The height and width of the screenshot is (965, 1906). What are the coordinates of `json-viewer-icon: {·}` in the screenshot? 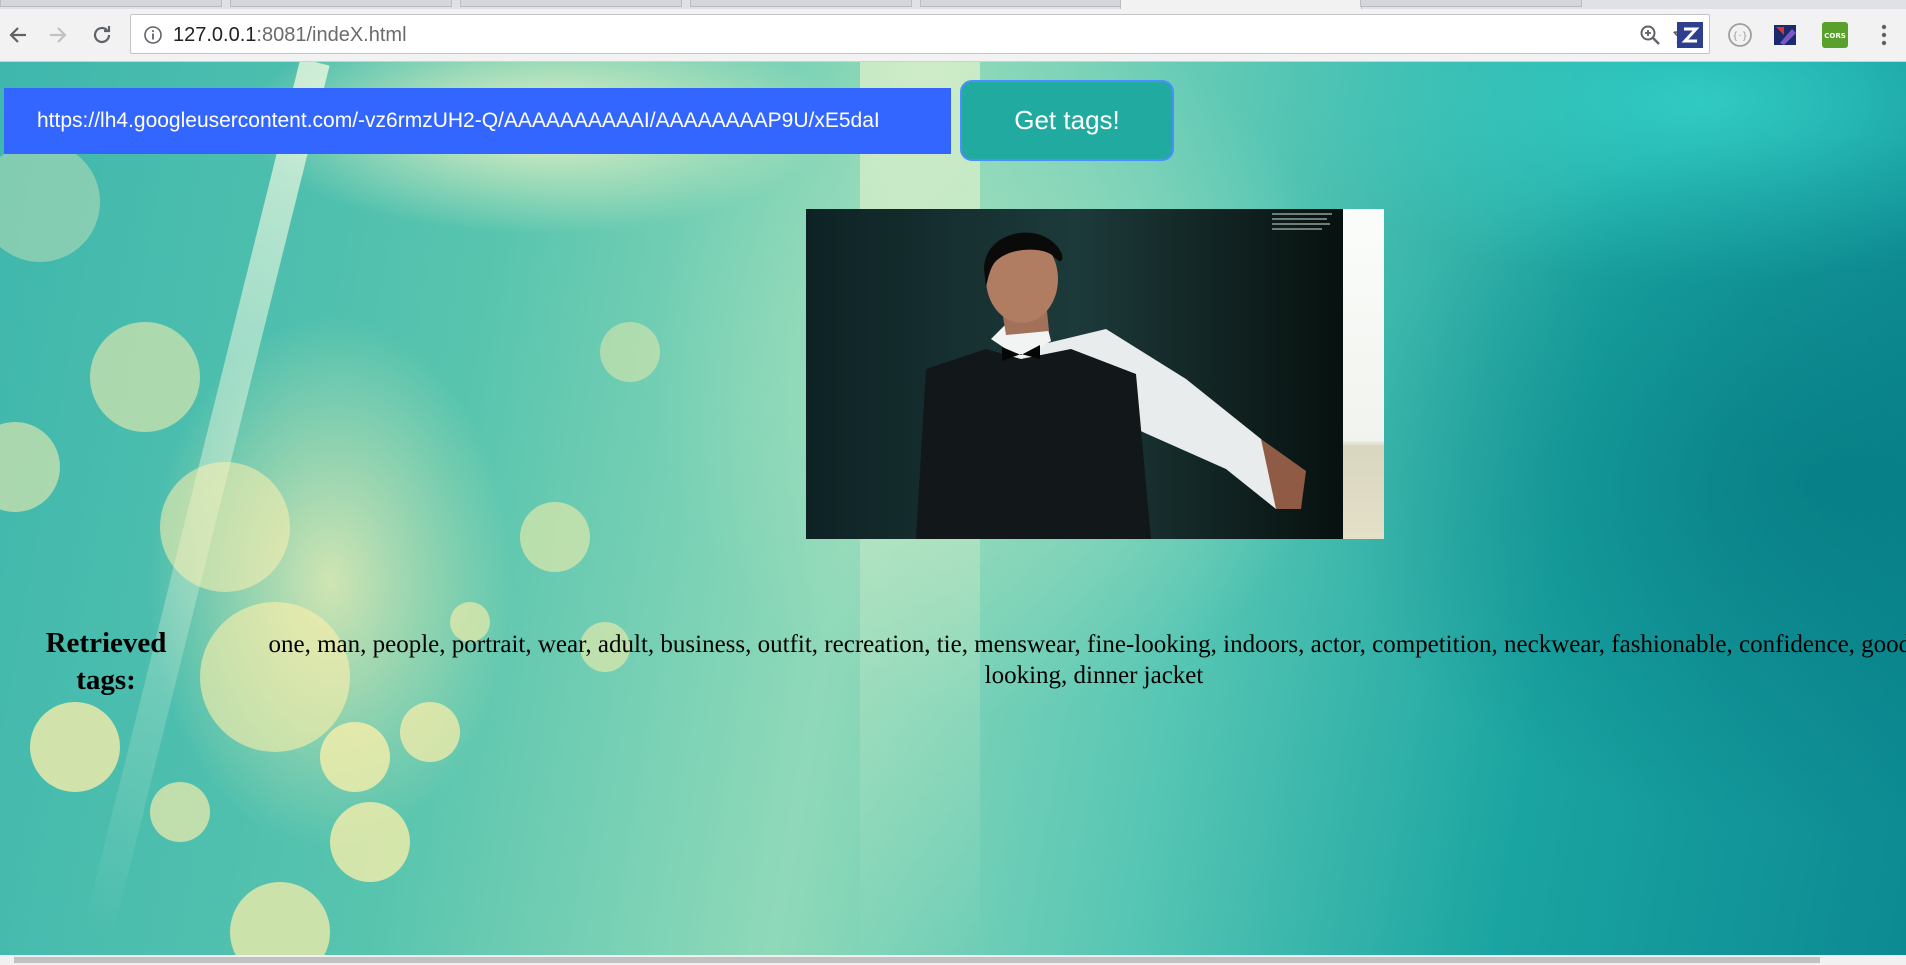 It's located at (1740, 35).